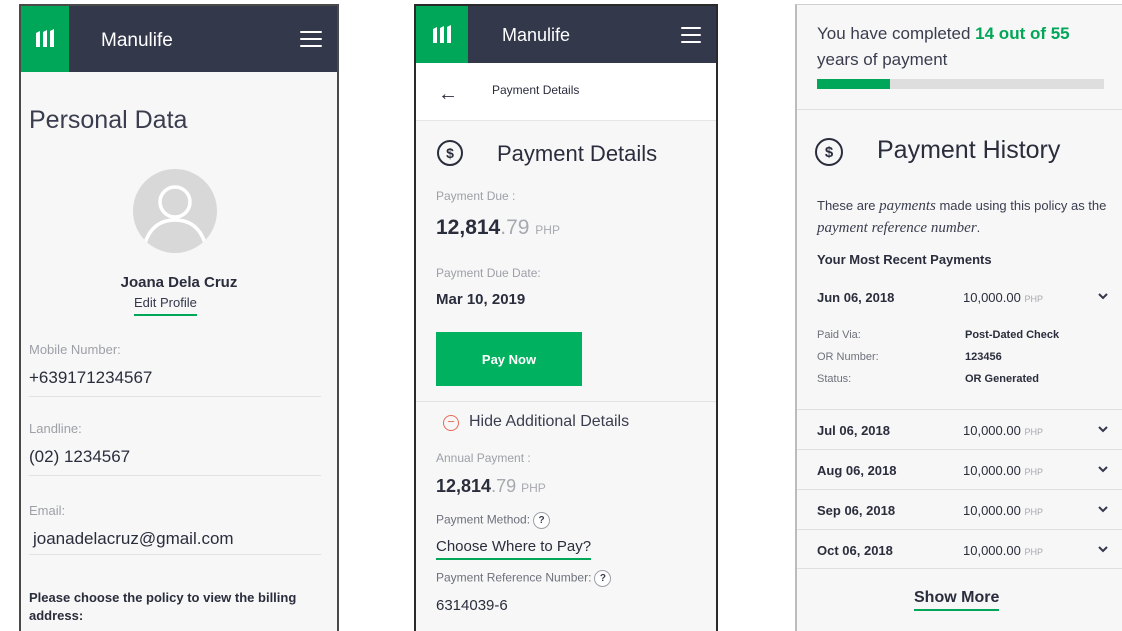 This screenshot has width=1122, height=631. Describe the element at coordinates (894, 33) in the screenshot. I see `completion-prefix: You have completed` at that location.